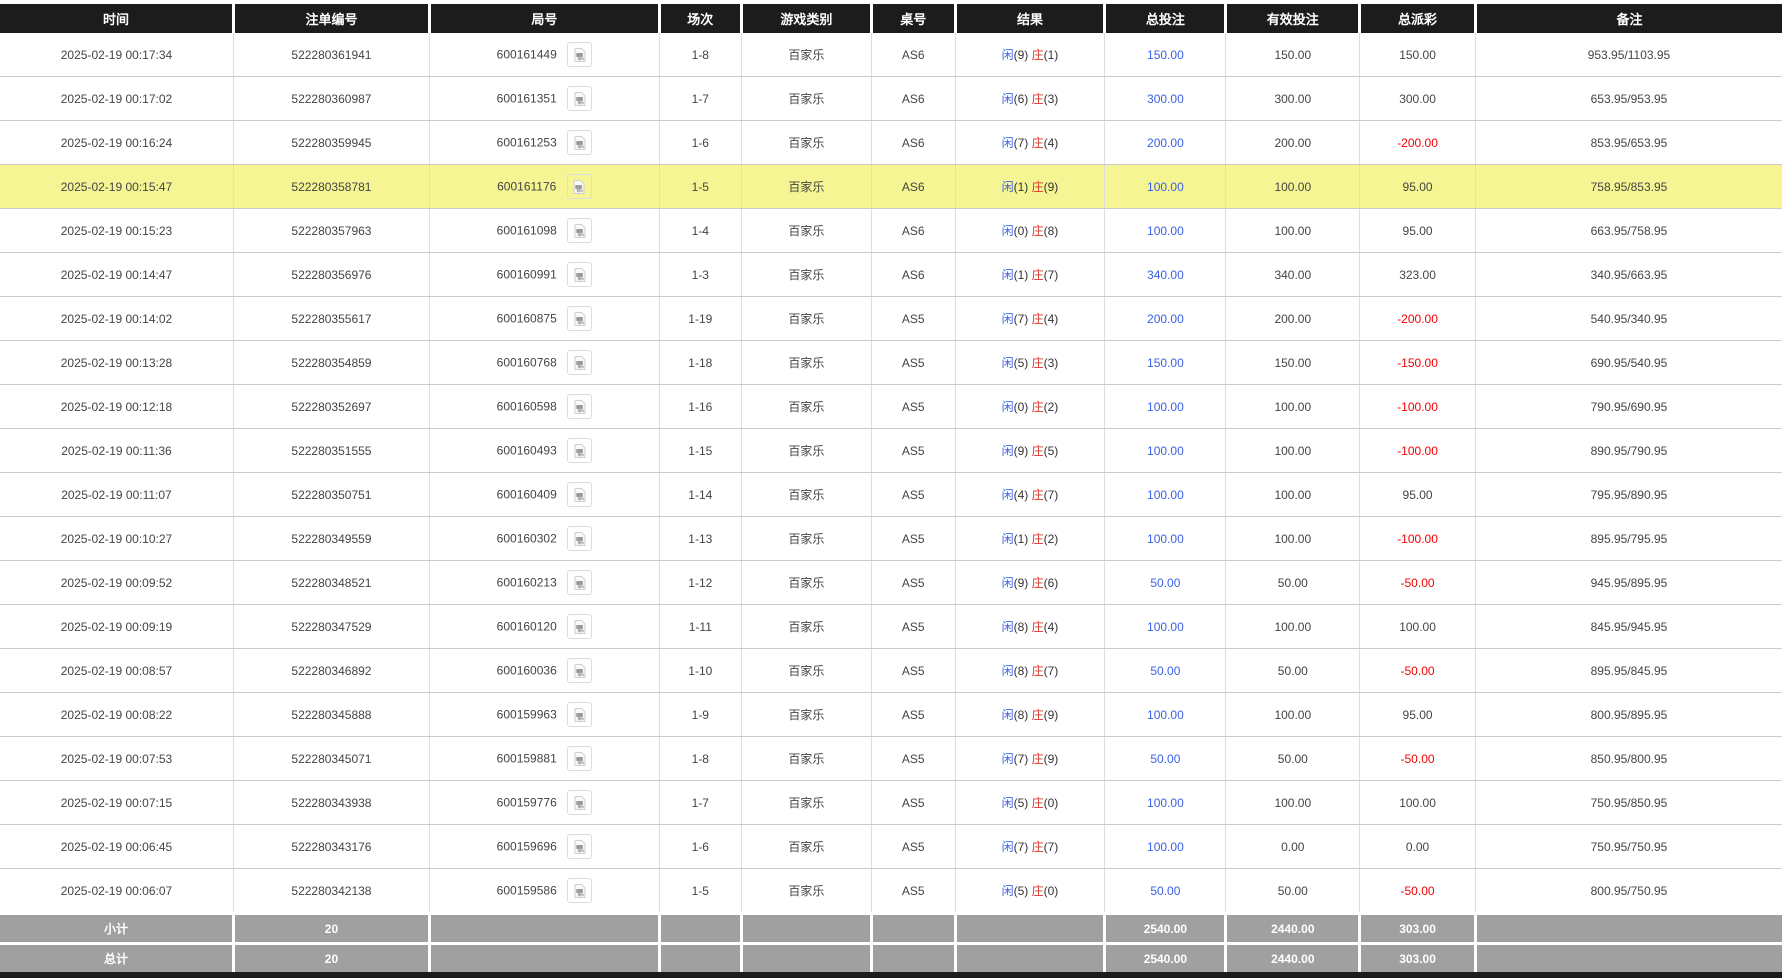 The image size is (1782, 978). Describe the element at coordinates (805, 18) in the screenshot. I see `column-header-game: 游戏类别` at that location.